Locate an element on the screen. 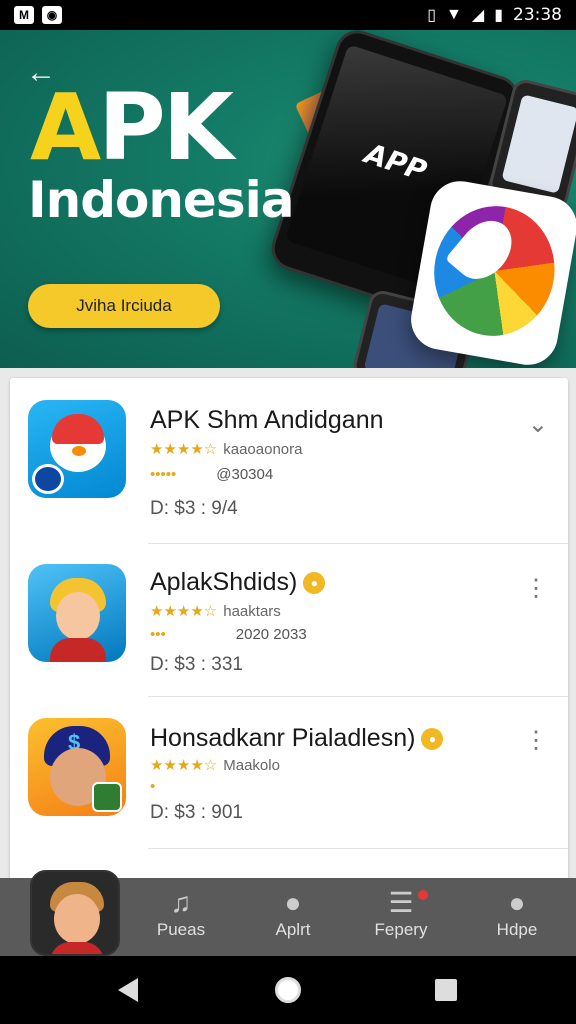  notification-icon: ◉ is located at coordinates (52, 15).